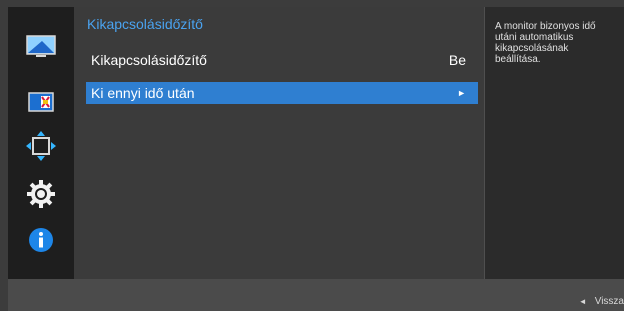 The width and height of the screenshot is (624, 311). What do you see at coordinates (282, 93) in the screenshot?
I see `menu-item-turn-off-after: Ki ennyi idő után ►` at bounding box center [282, 93].